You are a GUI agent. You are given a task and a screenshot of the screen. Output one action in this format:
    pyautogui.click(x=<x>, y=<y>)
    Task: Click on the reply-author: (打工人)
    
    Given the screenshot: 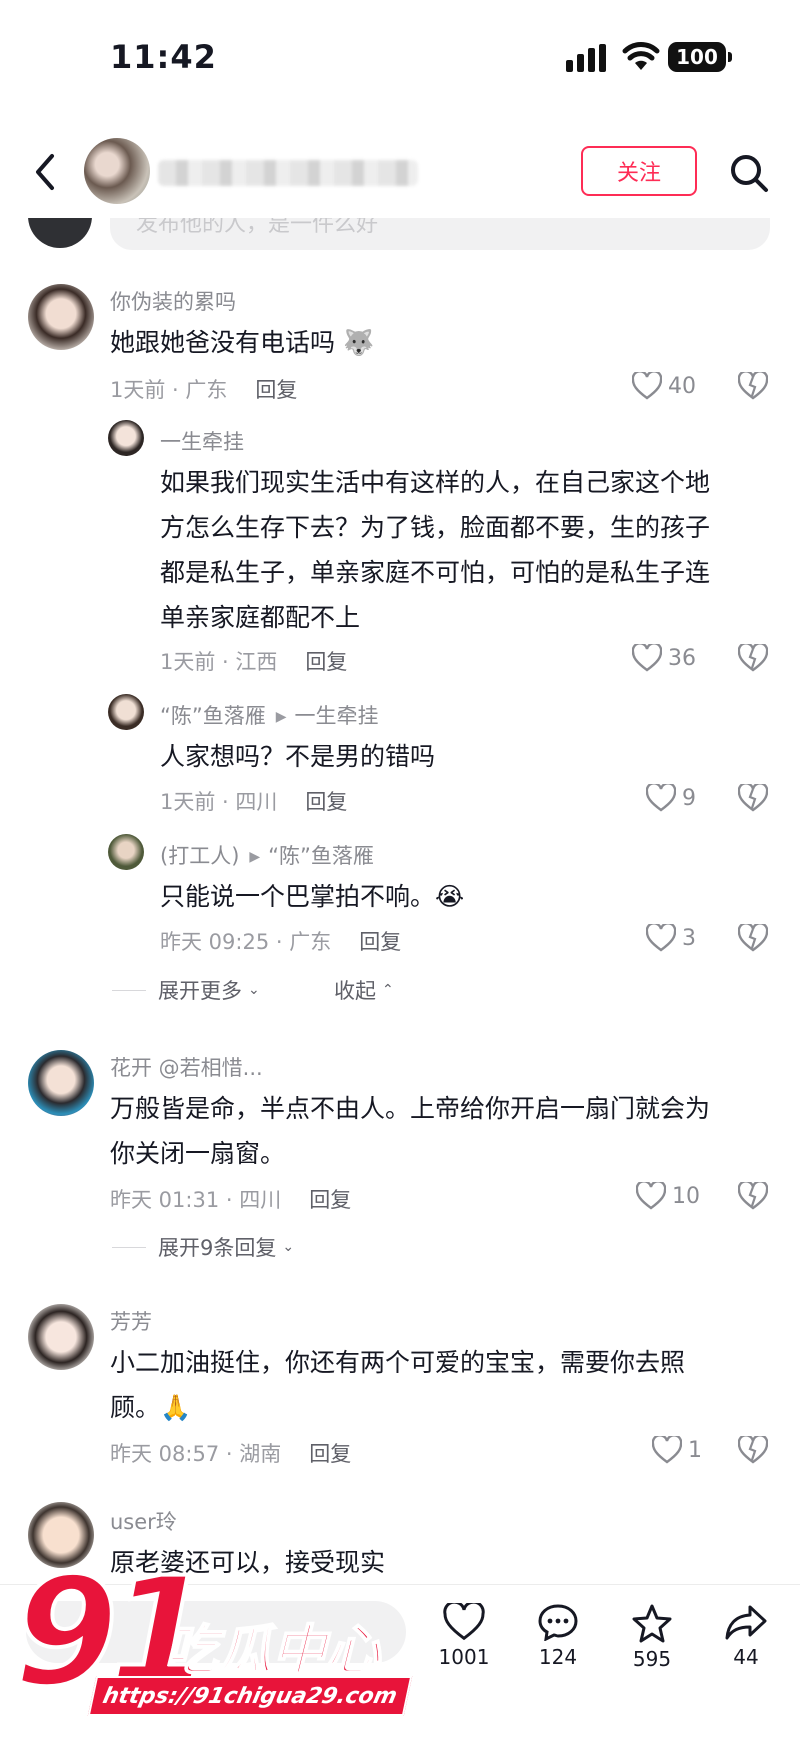 What is the action you would take?
    pyautogui.click(x=199, y=856)
    